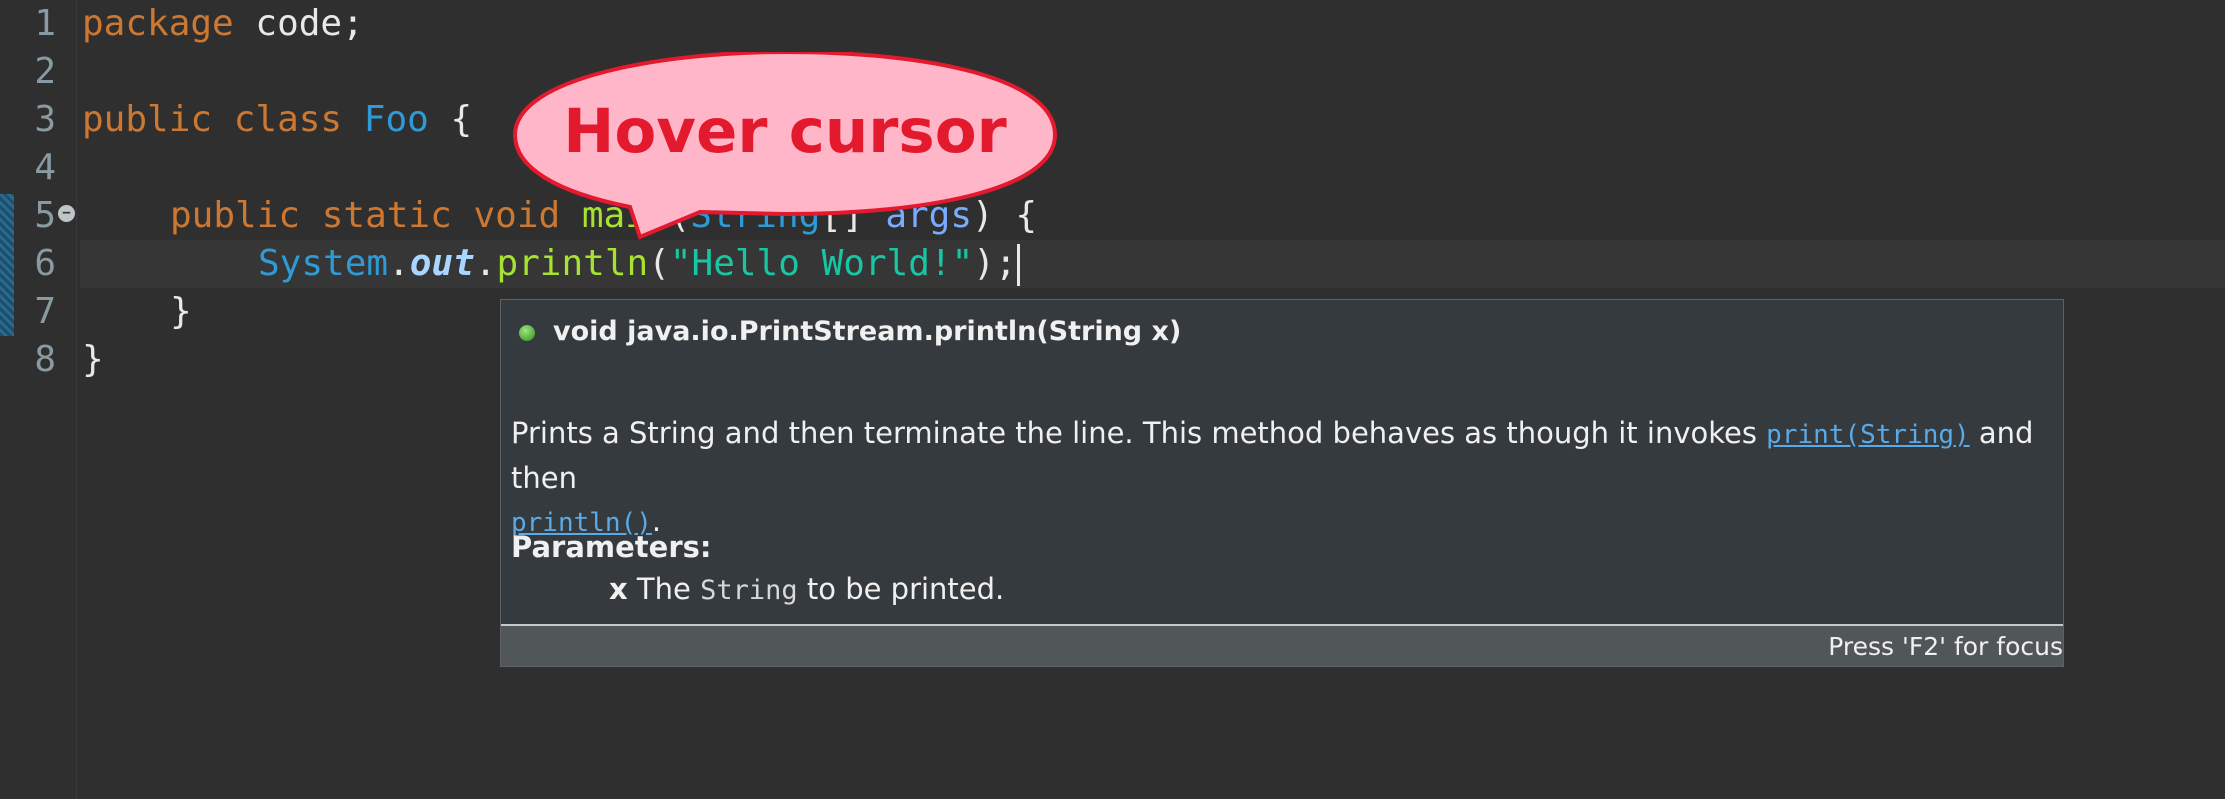 This screenshot has width=2225, height=799. Describe the element at coordinates (611, 547) in the screenshot. I see `parameters-heading: Parameters:` at that location.